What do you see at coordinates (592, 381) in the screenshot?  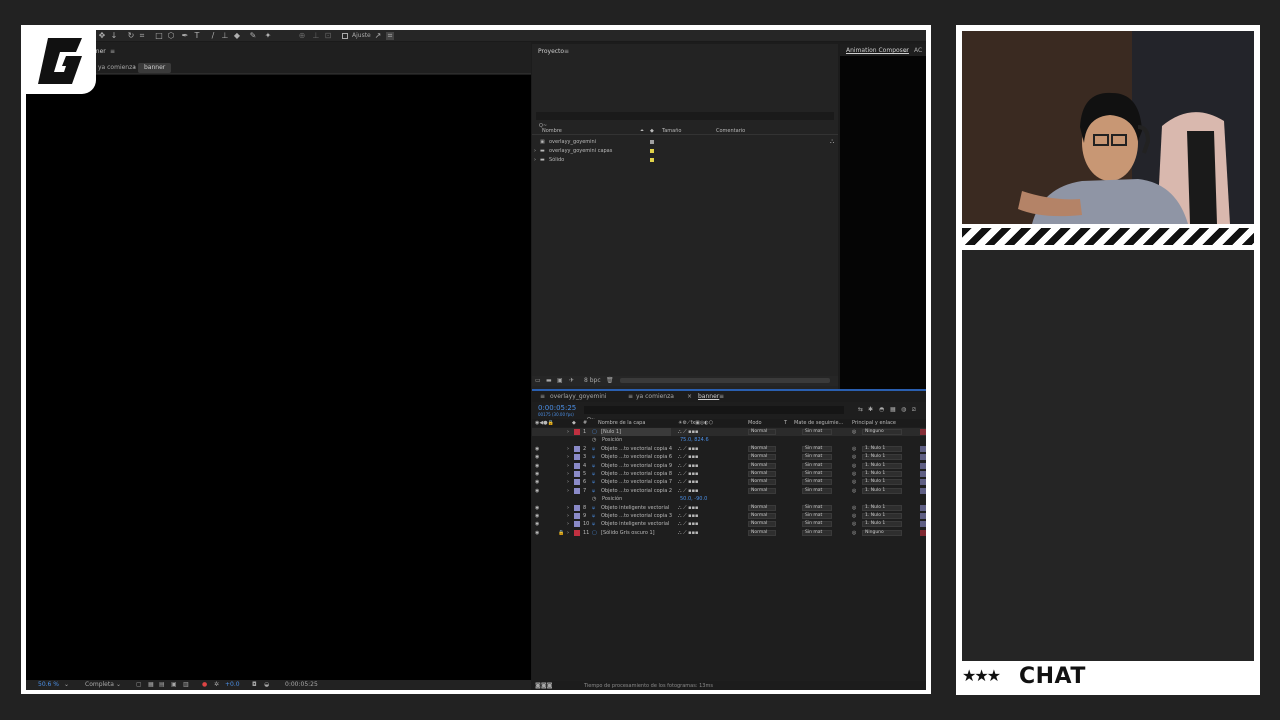 I see `bit-depth-button: 8 bpc` at bounding box center [592, 381].